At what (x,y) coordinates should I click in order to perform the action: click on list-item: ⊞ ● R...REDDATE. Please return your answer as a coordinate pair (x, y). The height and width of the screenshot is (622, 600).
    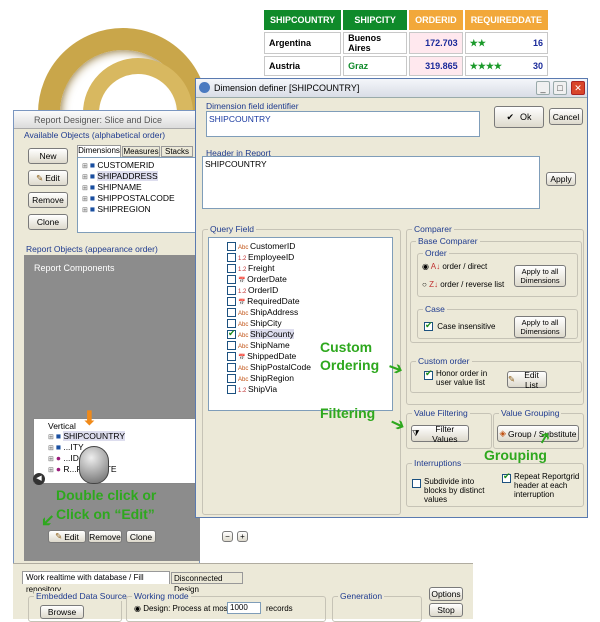
    Looking at the image, I should click on (123, 469).